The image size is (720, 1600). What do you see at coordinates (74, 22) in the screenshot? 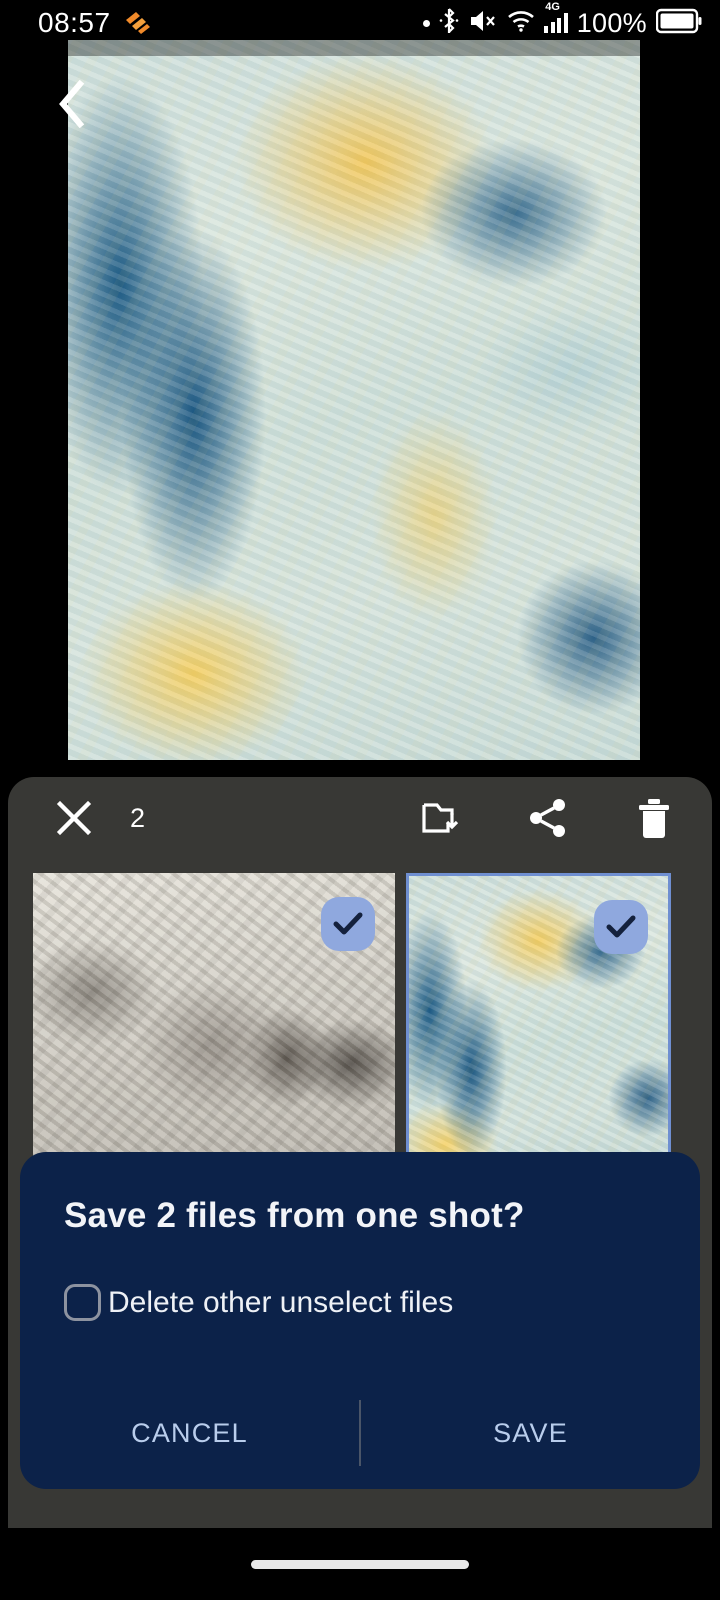
I see `status-time: 08:57` at bounding box center [74, 22].